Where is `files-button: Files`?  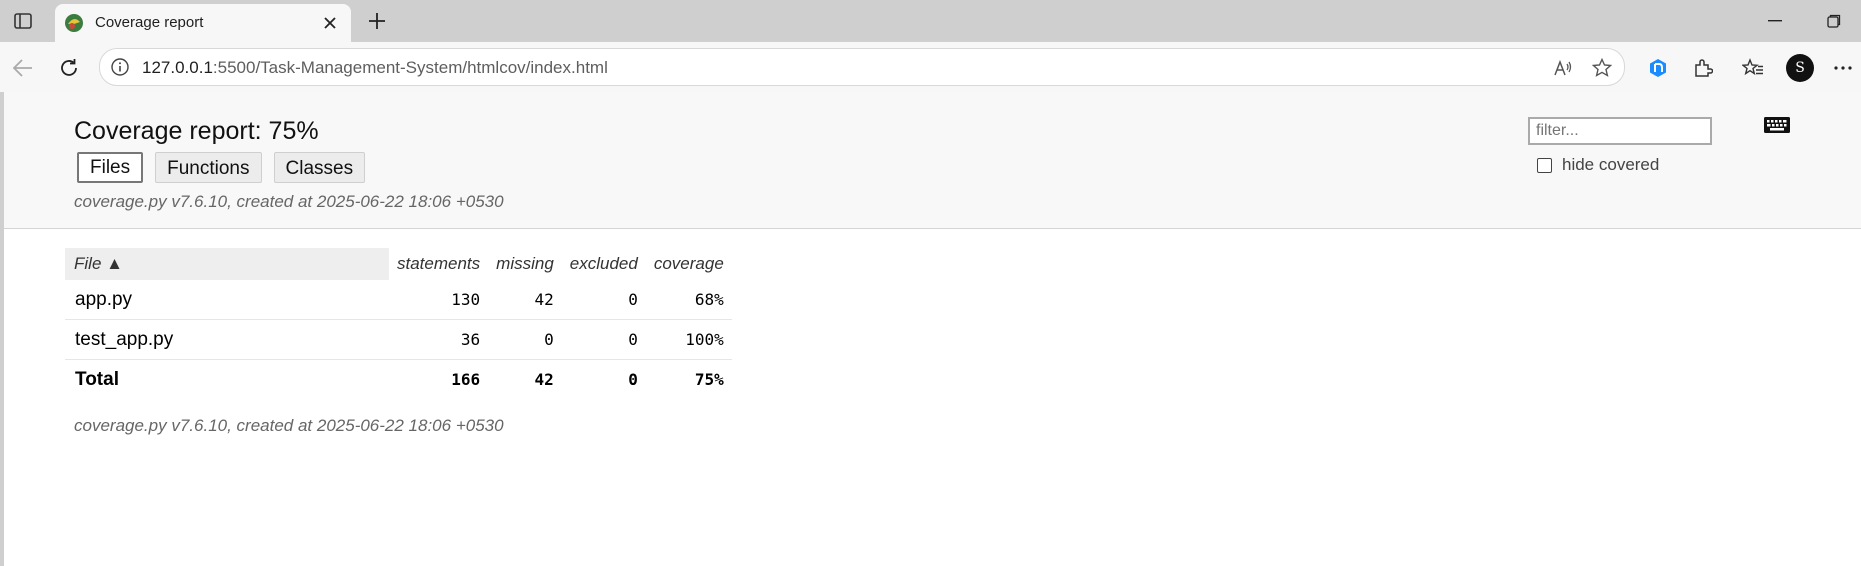
files-button: Files is located at coordinates (110, 167).